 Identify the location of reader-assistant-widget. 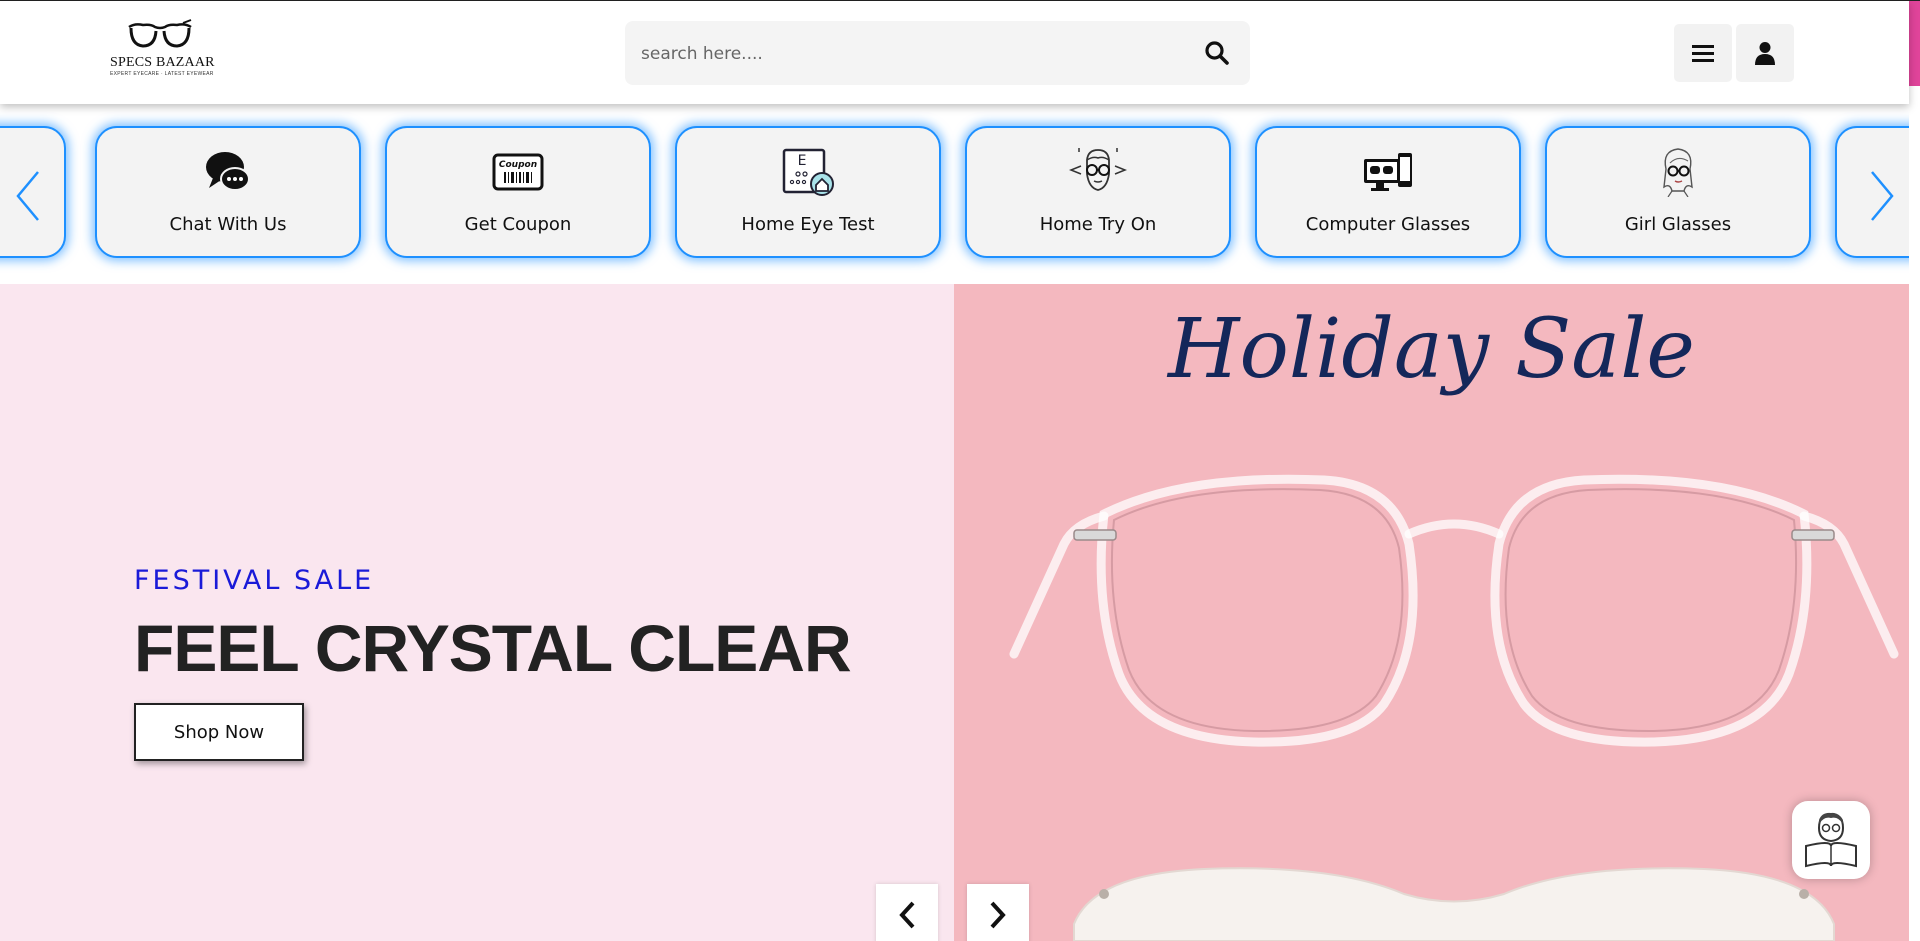
(1831, 840).